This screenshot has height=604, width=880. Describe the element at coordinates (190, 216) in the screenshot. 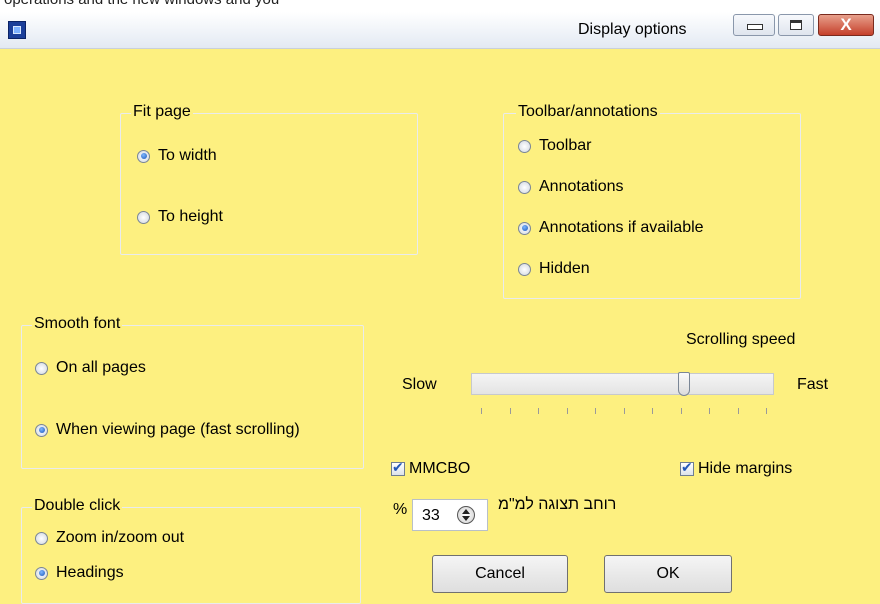

I see `radio-label: To height` at that location.